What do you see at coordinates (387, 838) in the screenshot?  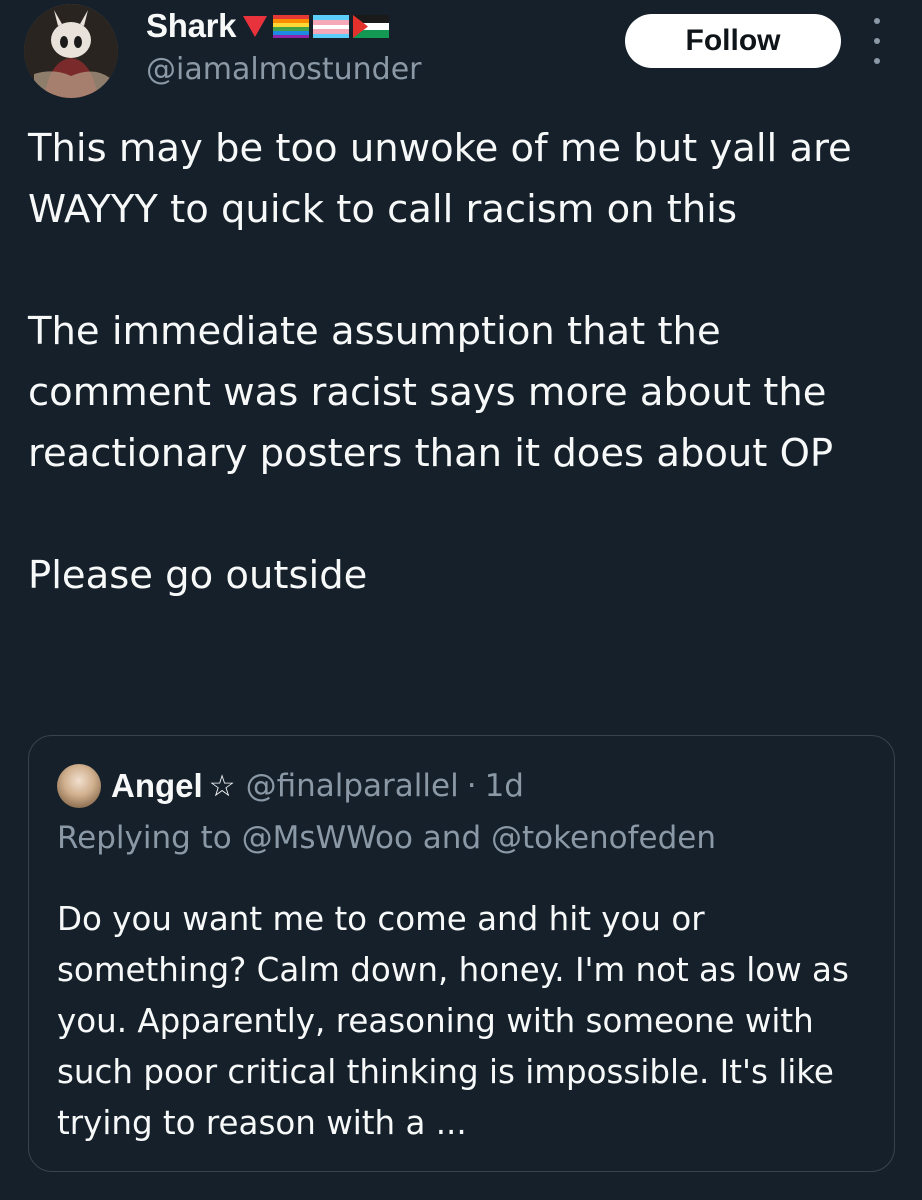 I see `replying-to: Replying to @MsWWoo and @tokenofeden` at bounding box center [387, 838].